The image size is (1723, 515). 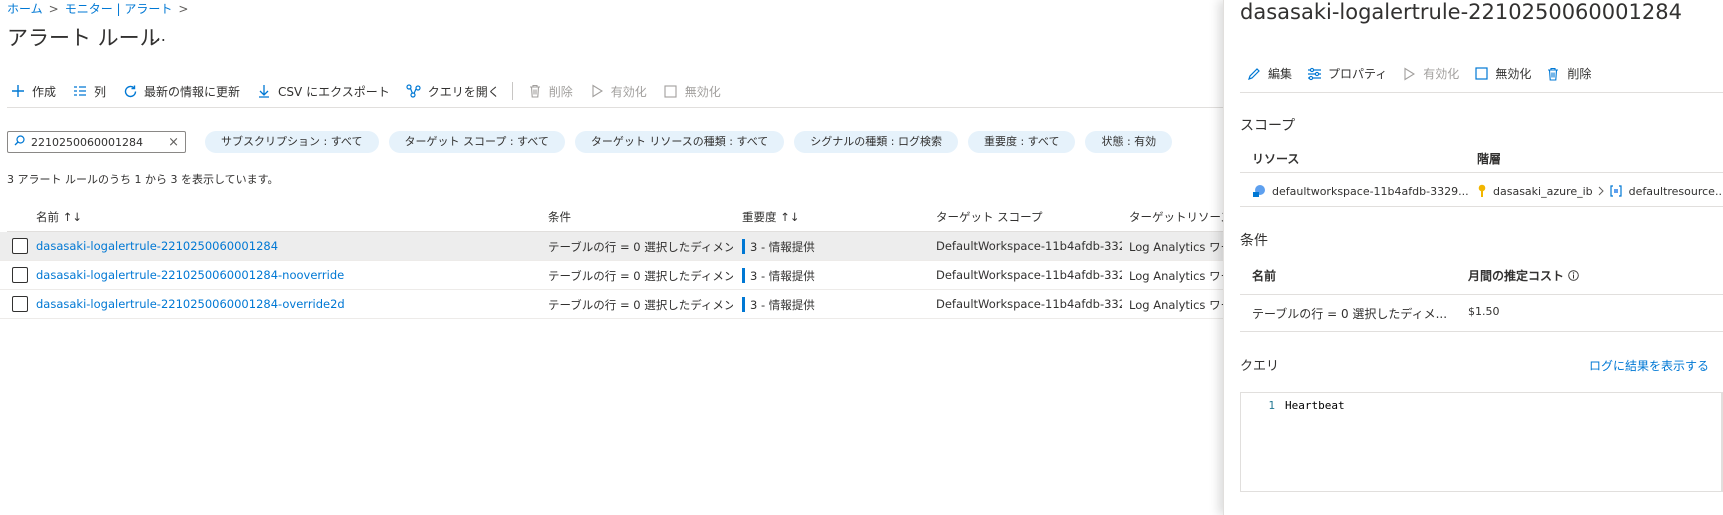 I want to click on column-header-condition: 条件, so click(x=559, y=217).